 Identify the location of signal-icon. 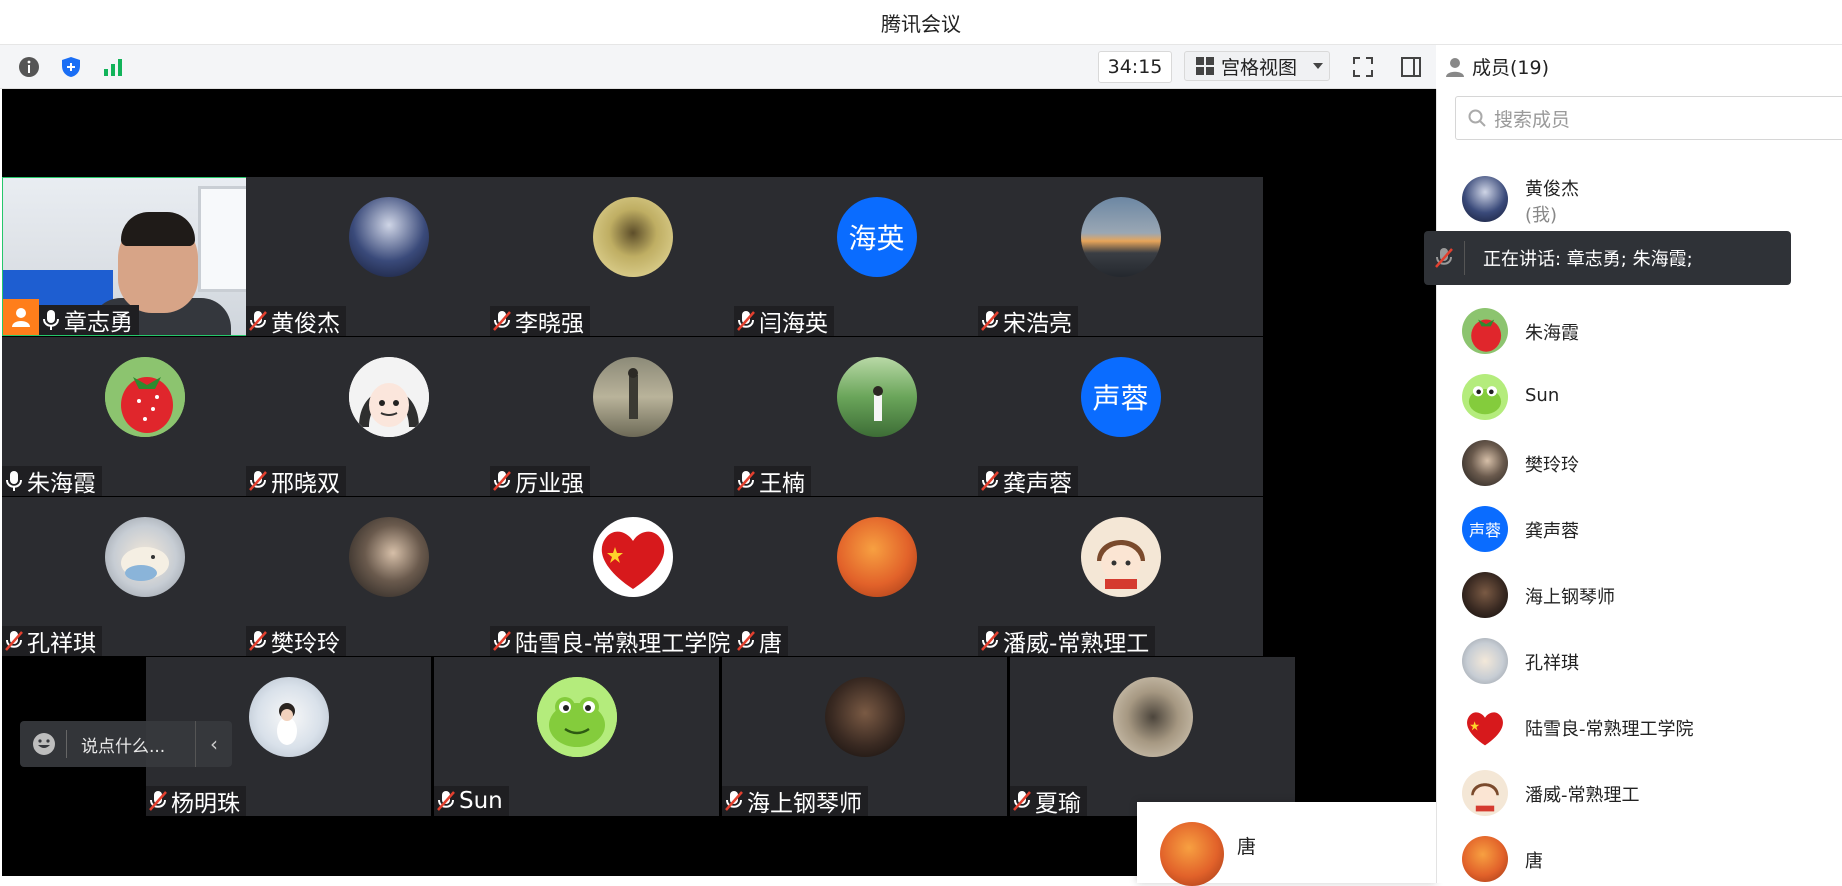
(113, 67).